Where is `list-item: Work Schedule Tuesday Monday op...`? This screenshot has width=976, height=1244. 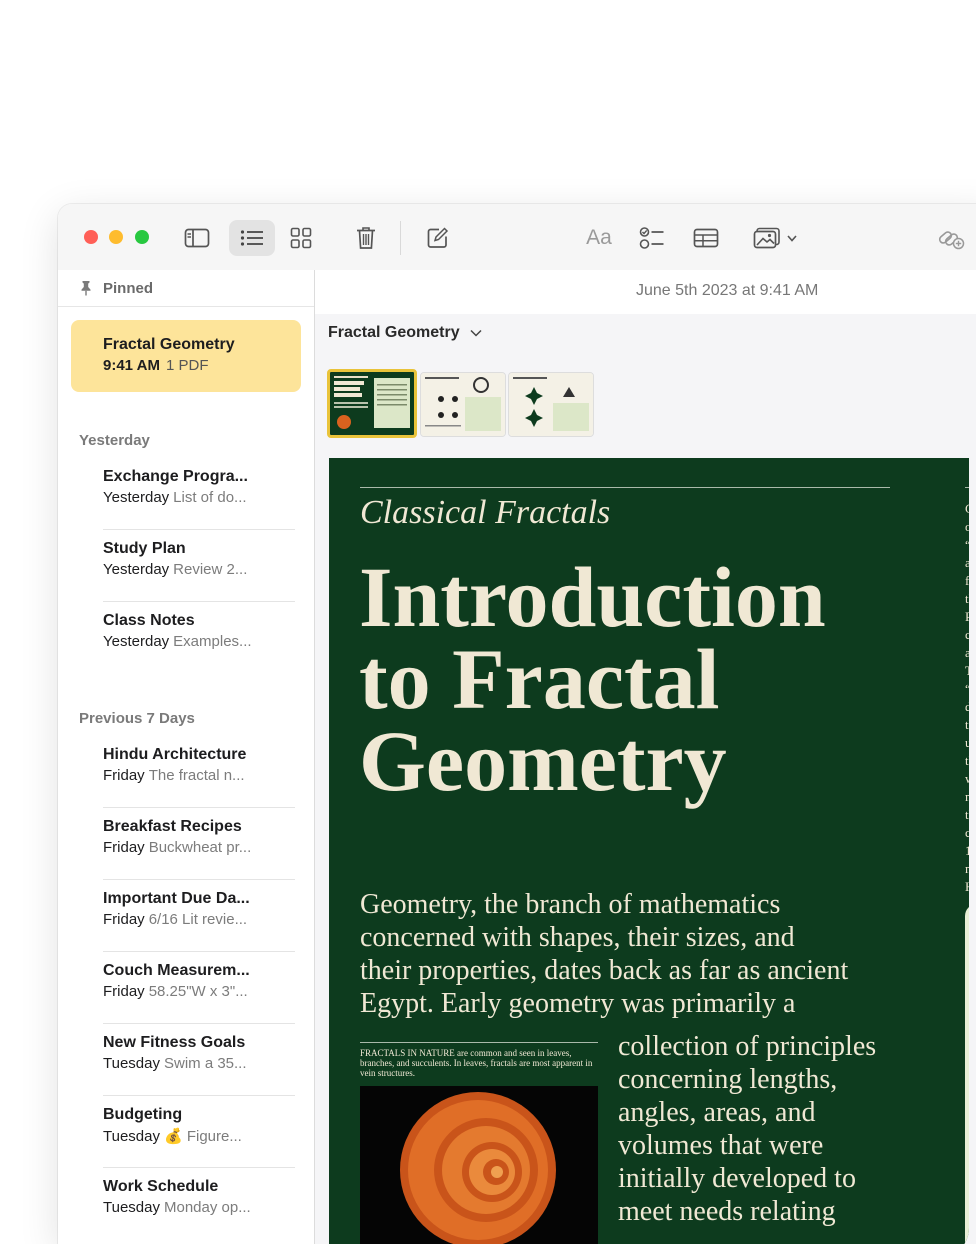 list-item: Work Schedule Tuesday Monday op... is located at coordinates (199, 1204).